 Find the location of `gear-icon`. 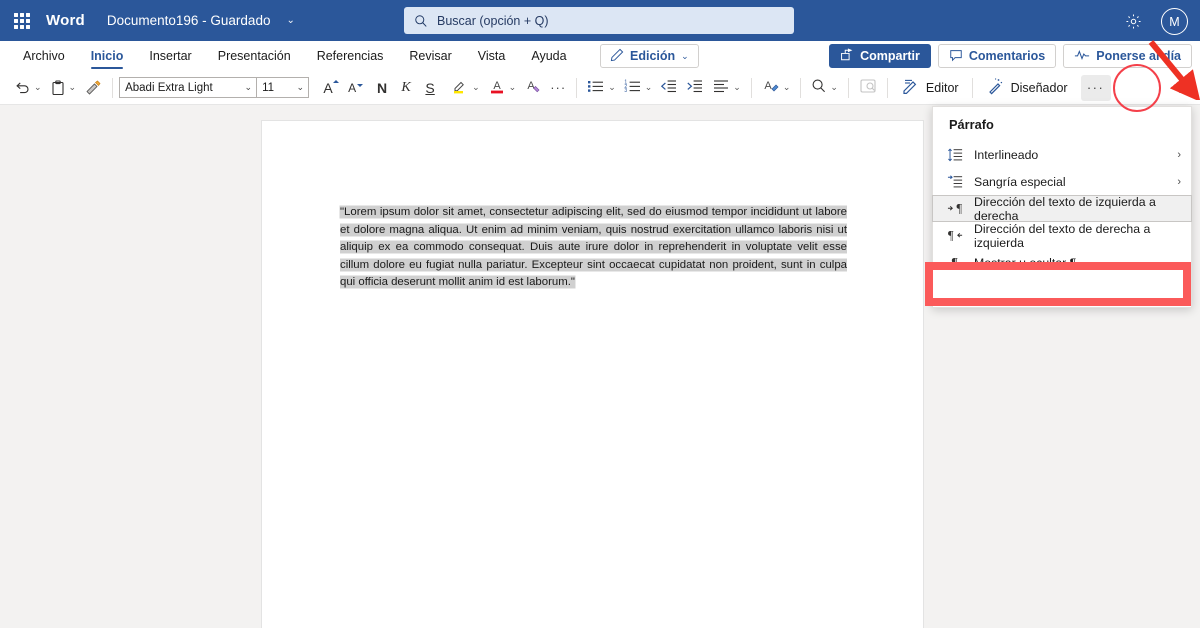

gear-icon is located at coordinates (1133, 21).